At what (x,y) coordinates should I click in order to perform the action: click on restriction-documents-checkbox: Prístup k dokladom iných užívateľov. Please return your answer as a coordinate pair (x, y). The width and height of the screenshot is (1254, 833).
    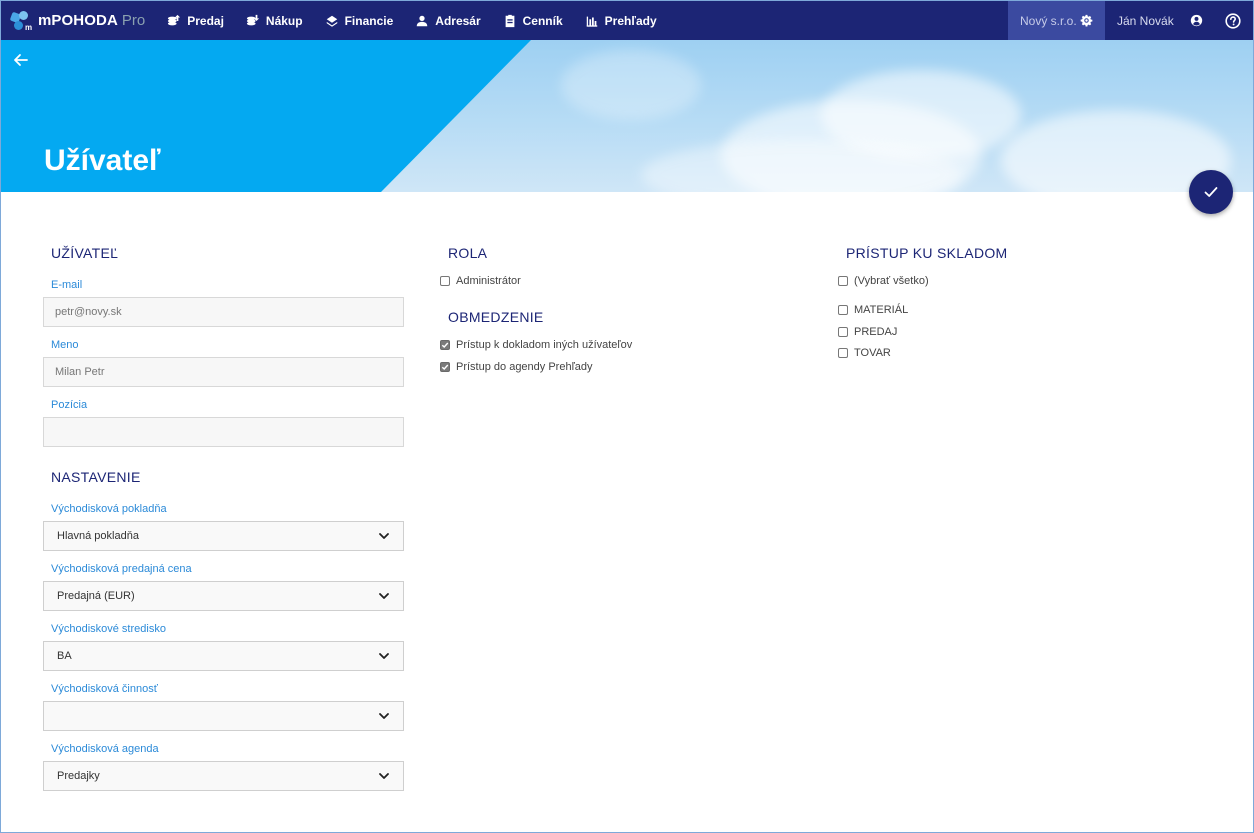
    Looking at the image, I should click on (536, 345).